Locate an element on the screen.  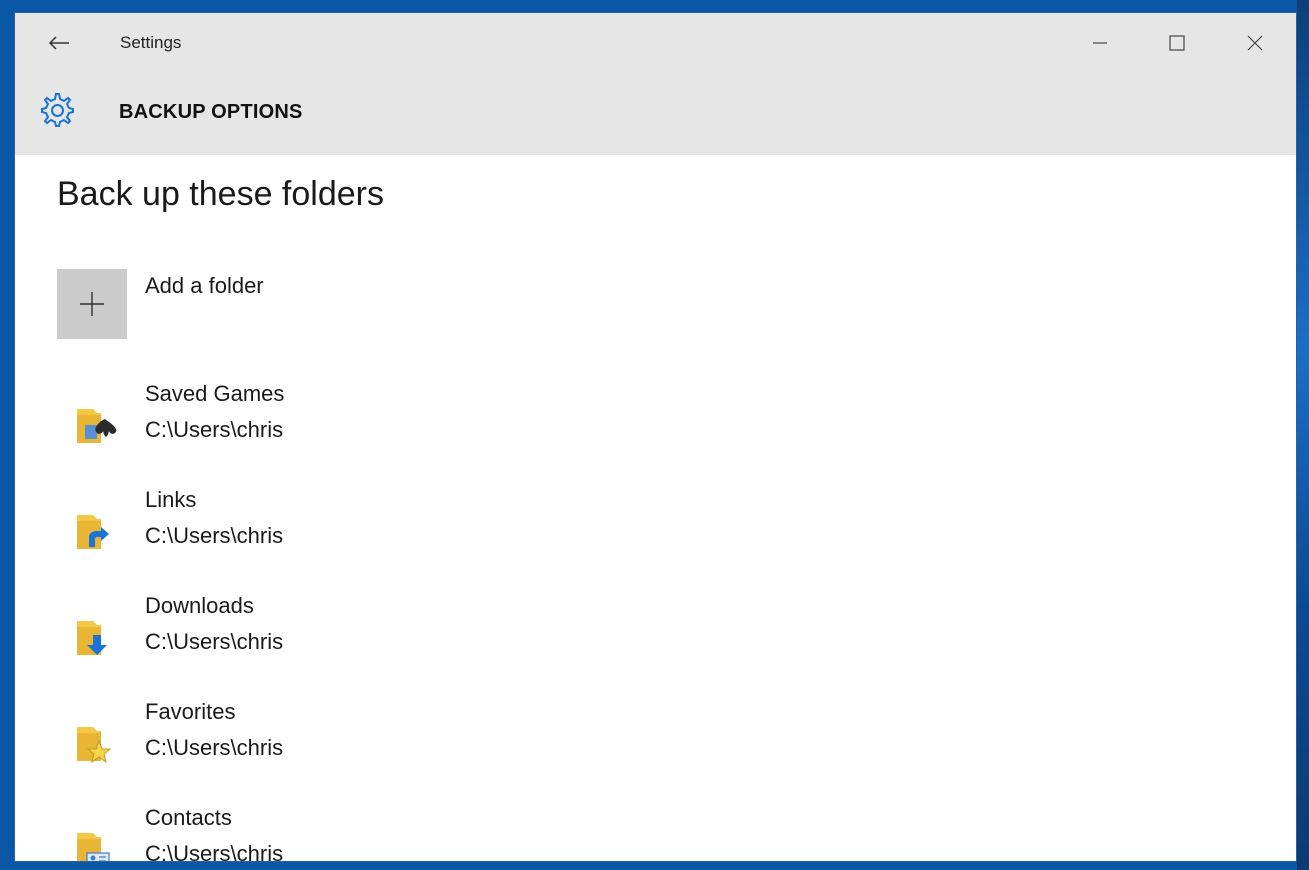
close-icon is located at coordinates (1255, 43).